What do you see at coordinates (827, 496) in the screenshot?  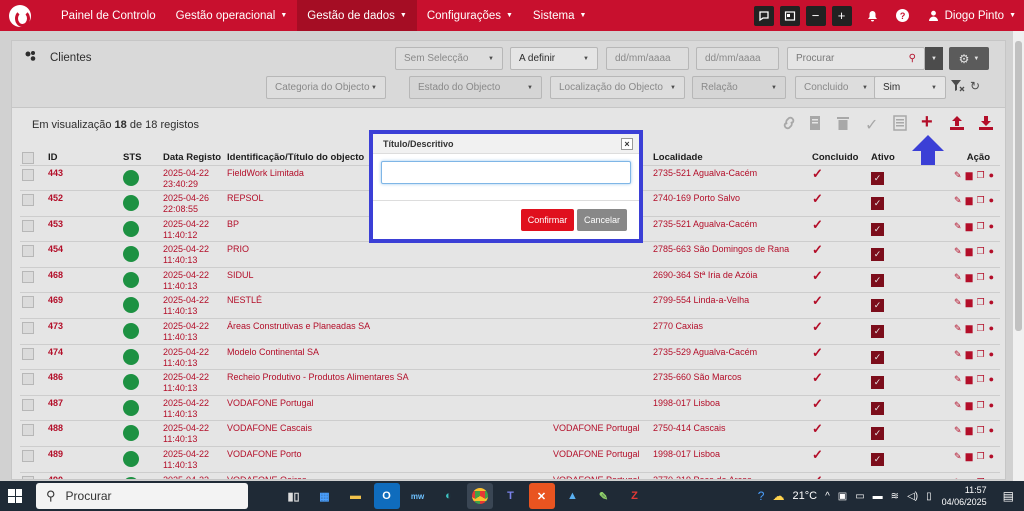 I see `chevron-up-icon: ^` at bounding box center [827, 496].